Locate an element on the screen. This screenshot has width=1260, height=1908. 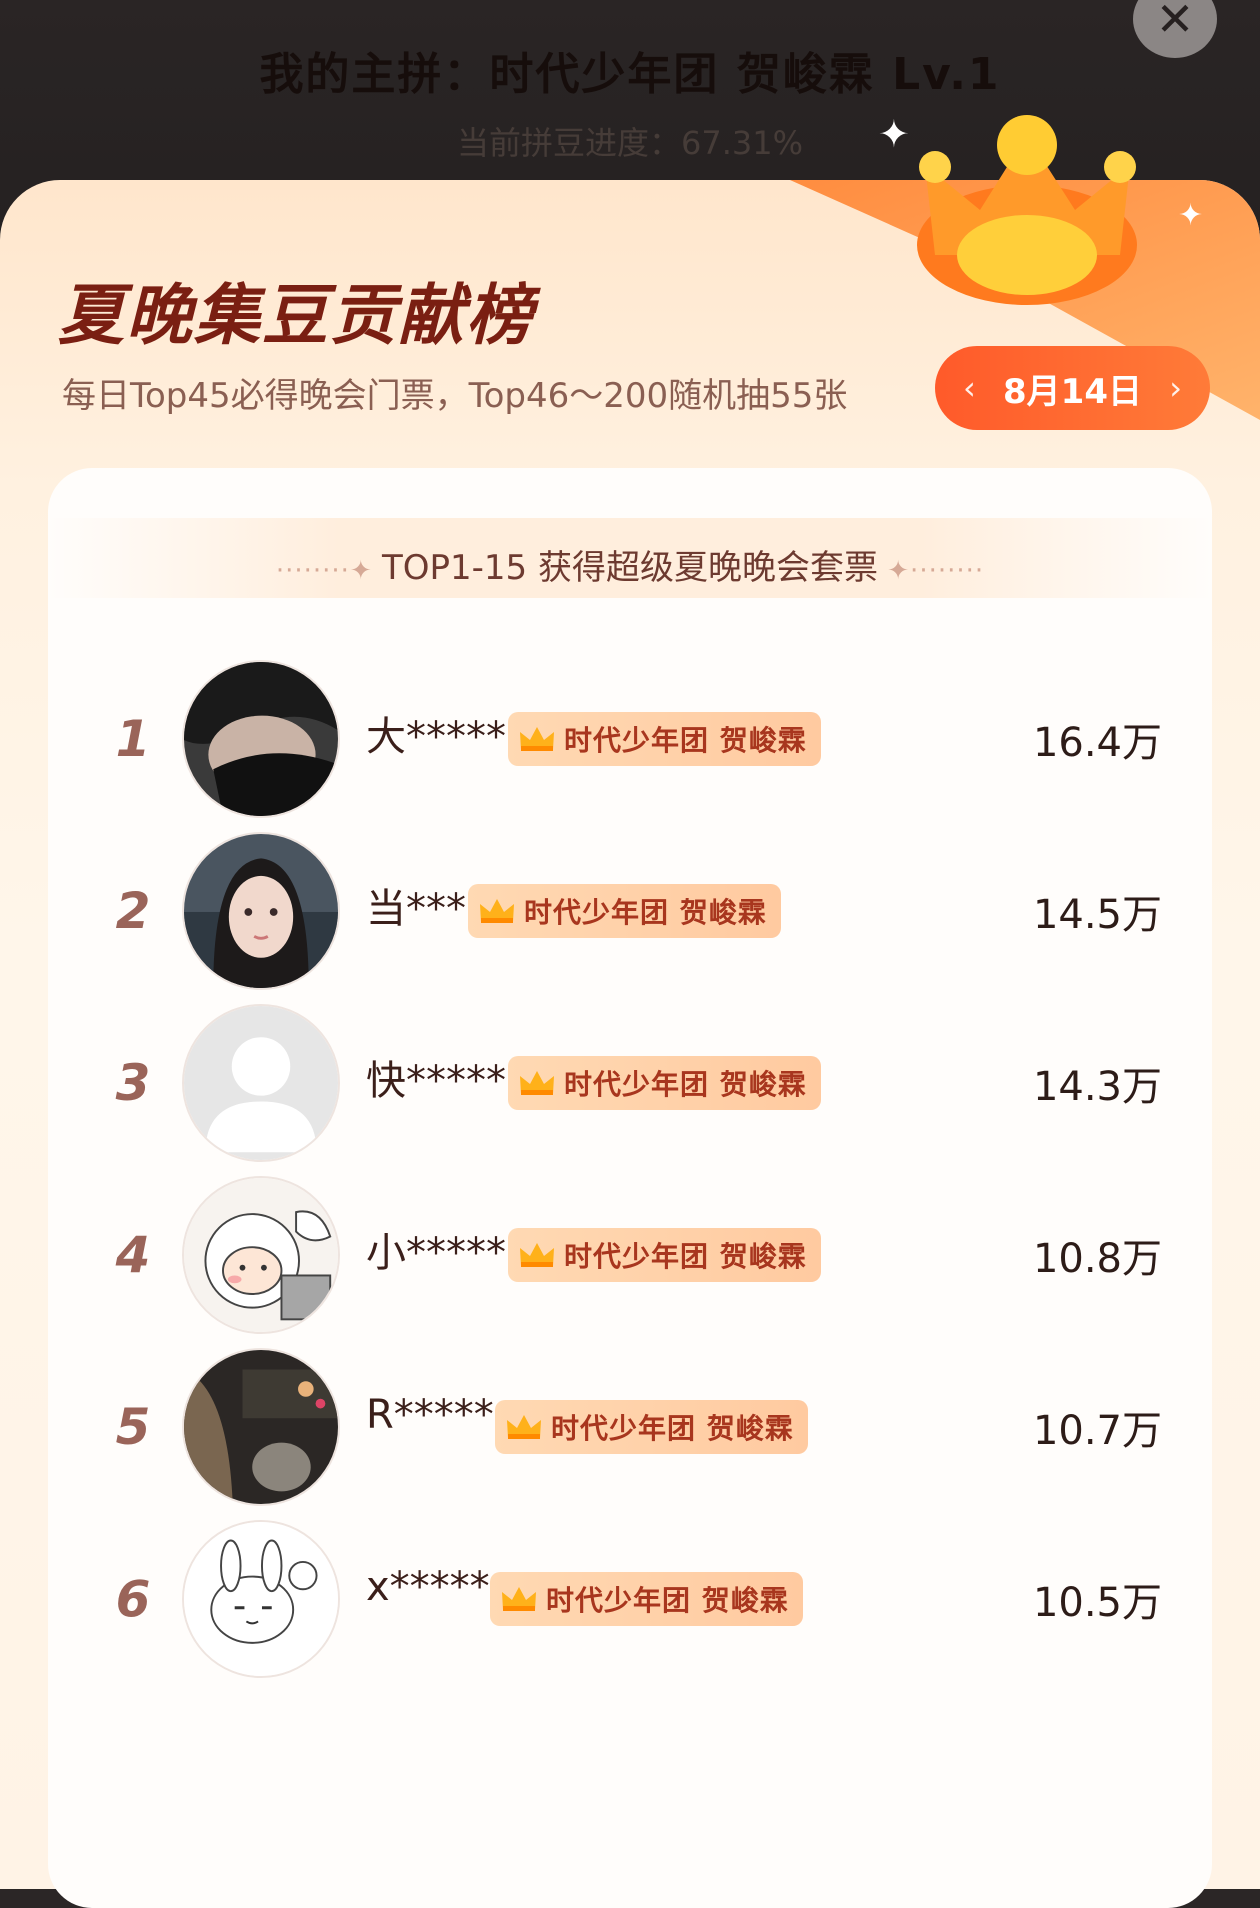
score-value: 10.7万 is located at coordinates (1097, 1431).